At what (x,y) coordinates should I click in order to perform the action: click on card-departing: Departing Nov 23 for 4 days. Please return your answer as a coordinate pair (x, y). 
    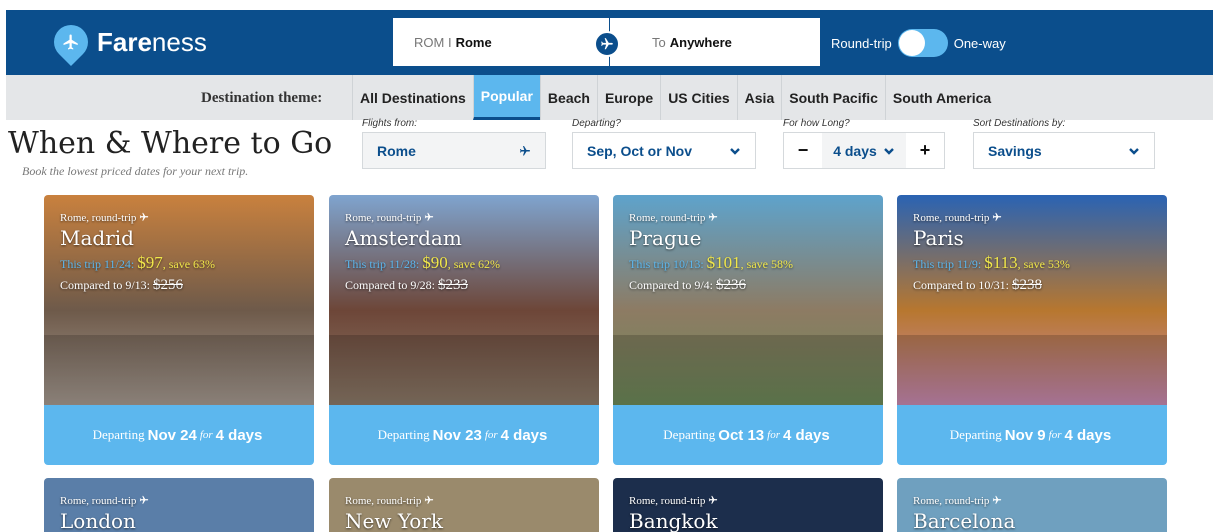
    Looking at the image, I should click on (464, 435).